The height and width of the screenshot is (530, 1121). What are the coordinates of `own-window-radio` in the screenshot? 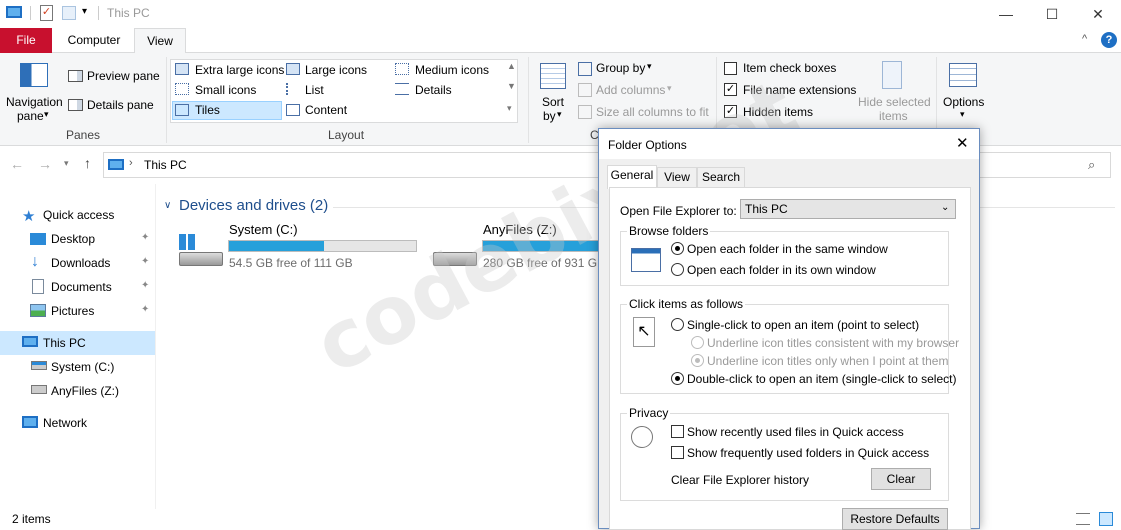 It's located at (677, 269).